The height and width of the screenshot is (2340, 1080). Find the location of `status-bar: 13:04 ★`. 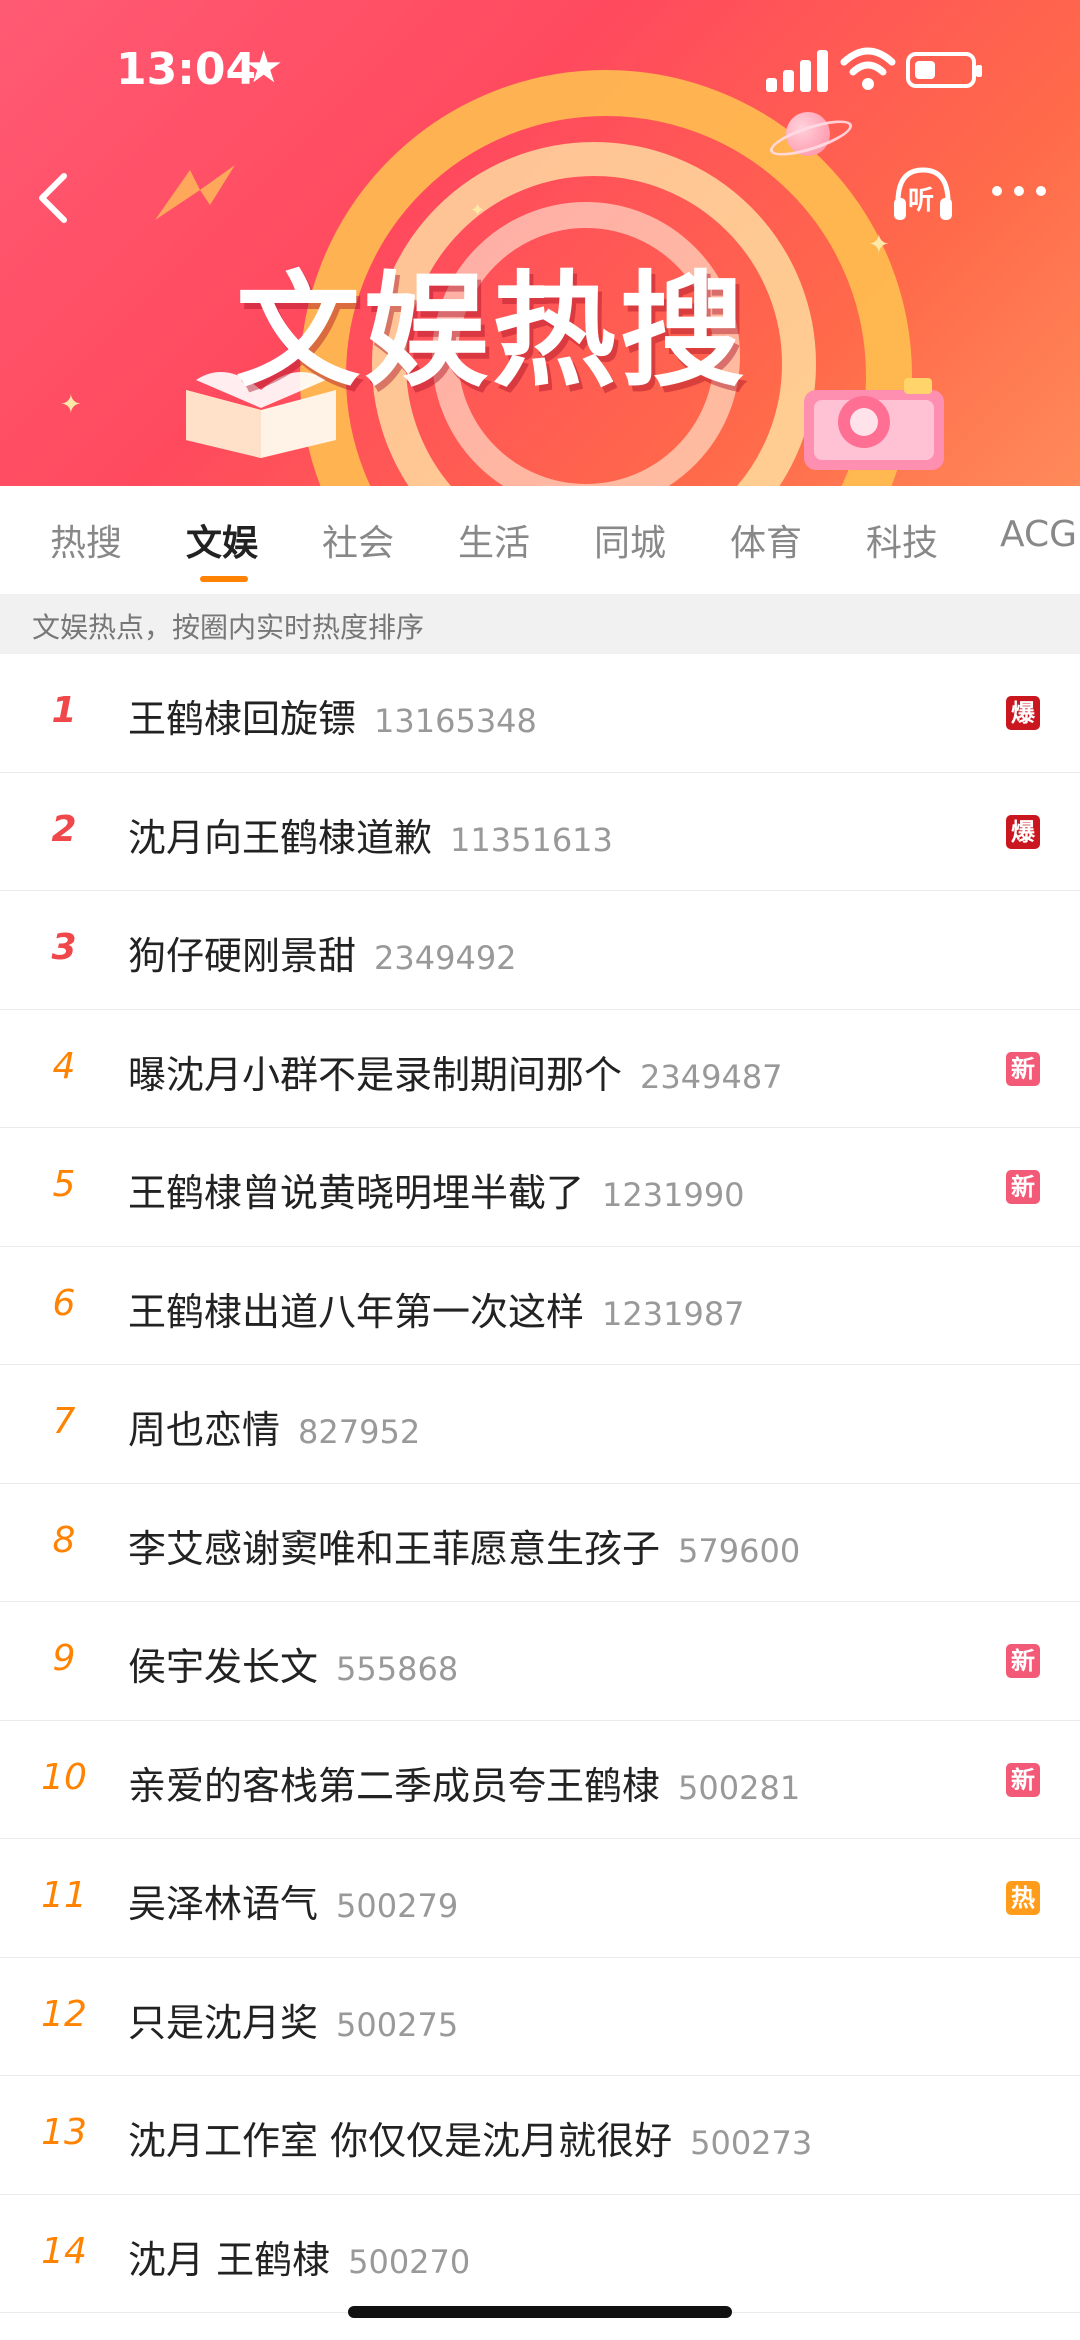

status-bar: 13:04 ★ is located at coordinates (540, 70).